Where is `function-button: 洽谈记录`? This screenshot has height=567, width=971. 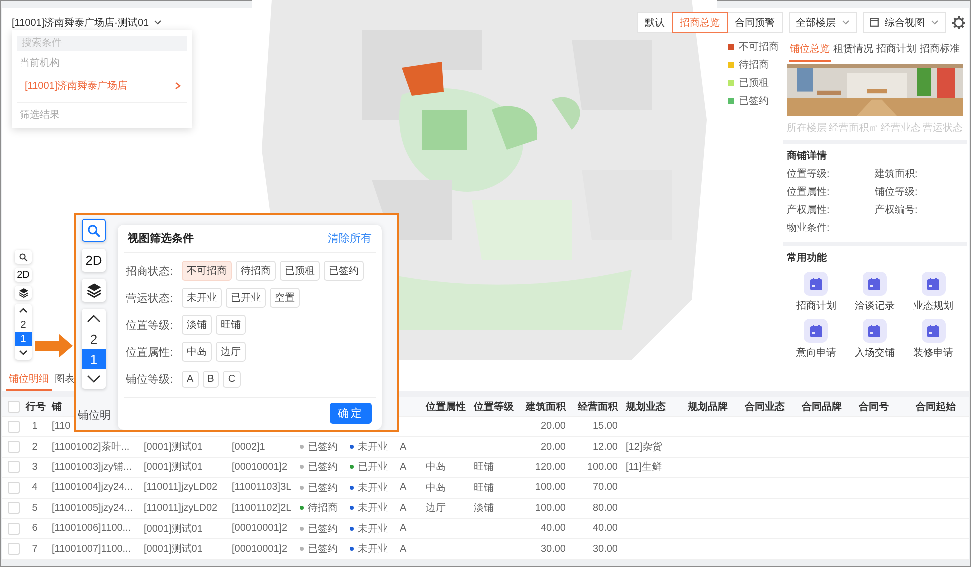 function-button: 洽谈记录 is located at coordinates (875, 292).